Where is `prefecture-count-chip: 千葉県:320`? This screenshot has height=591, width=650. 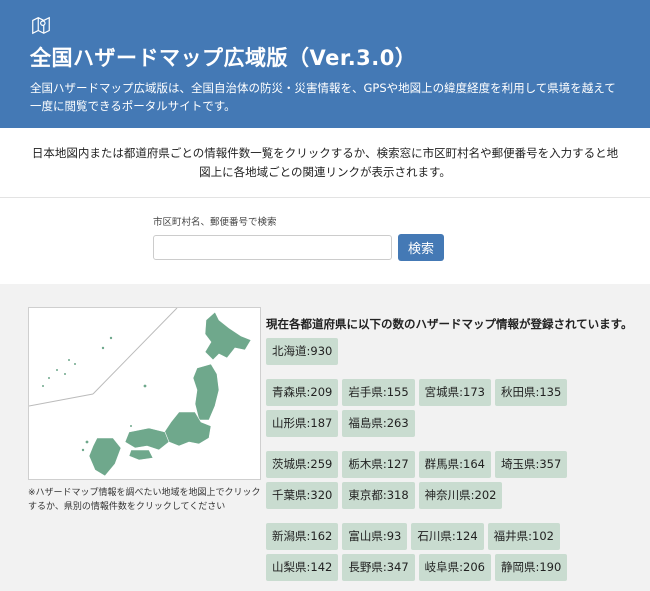
prefecture-count-chip: 千葉県:320 is located at coordinates (302, 495).